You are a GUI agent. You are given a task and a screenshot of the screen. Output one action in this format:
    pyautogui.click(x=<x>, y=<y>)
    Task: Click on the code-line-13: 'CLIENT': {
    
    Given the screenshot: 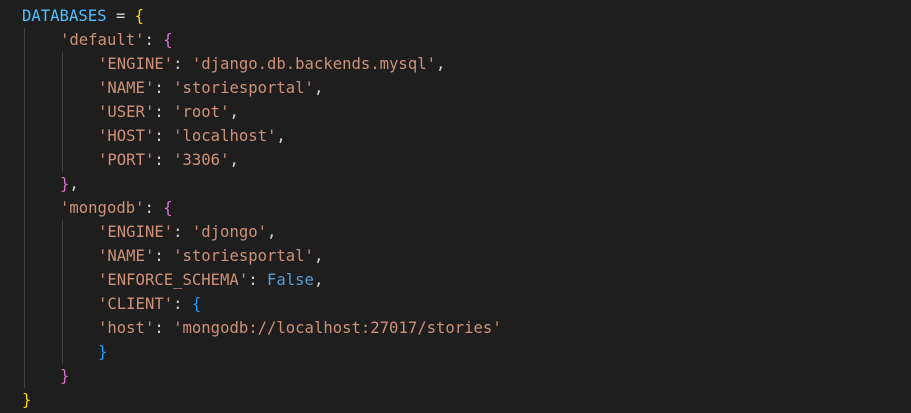 What is the action you would take?
    pyautogui.click(x=262, y=304)
    